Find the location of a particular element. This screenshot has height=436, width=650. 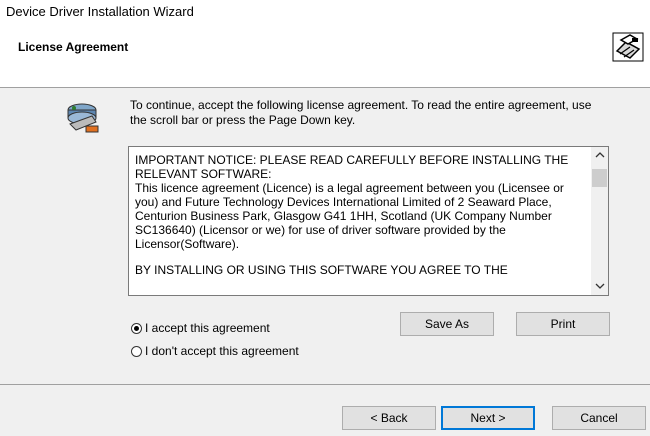

wizard-header: License Agreement is located at coordinates (325, 56).